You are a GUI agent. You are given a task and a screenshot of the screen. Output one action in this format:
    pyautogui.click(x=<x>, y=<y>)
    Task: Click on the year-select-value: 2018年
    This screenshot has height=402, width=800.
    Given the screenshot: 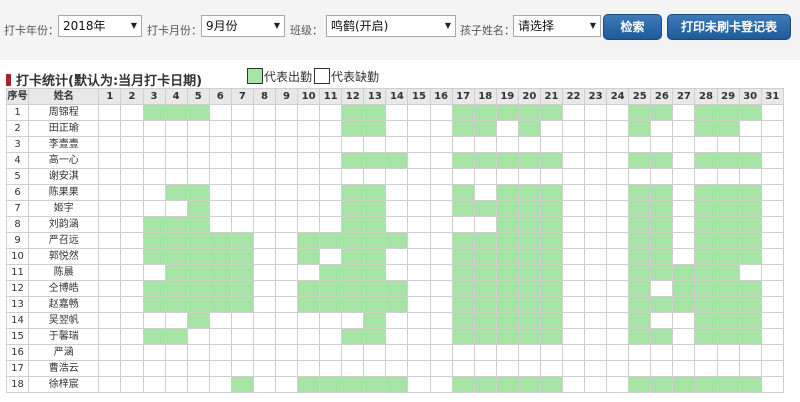 What is the action you would take?
    pyautogui.click(x=84, y=26)
    